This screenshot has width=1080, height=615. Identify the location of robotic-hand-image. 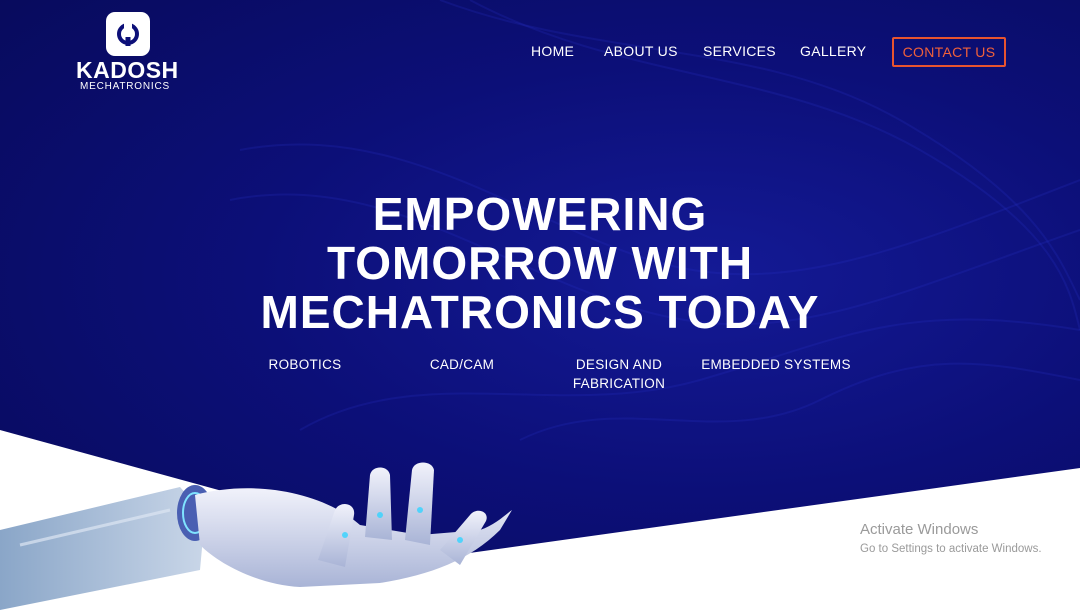
(256, 536).